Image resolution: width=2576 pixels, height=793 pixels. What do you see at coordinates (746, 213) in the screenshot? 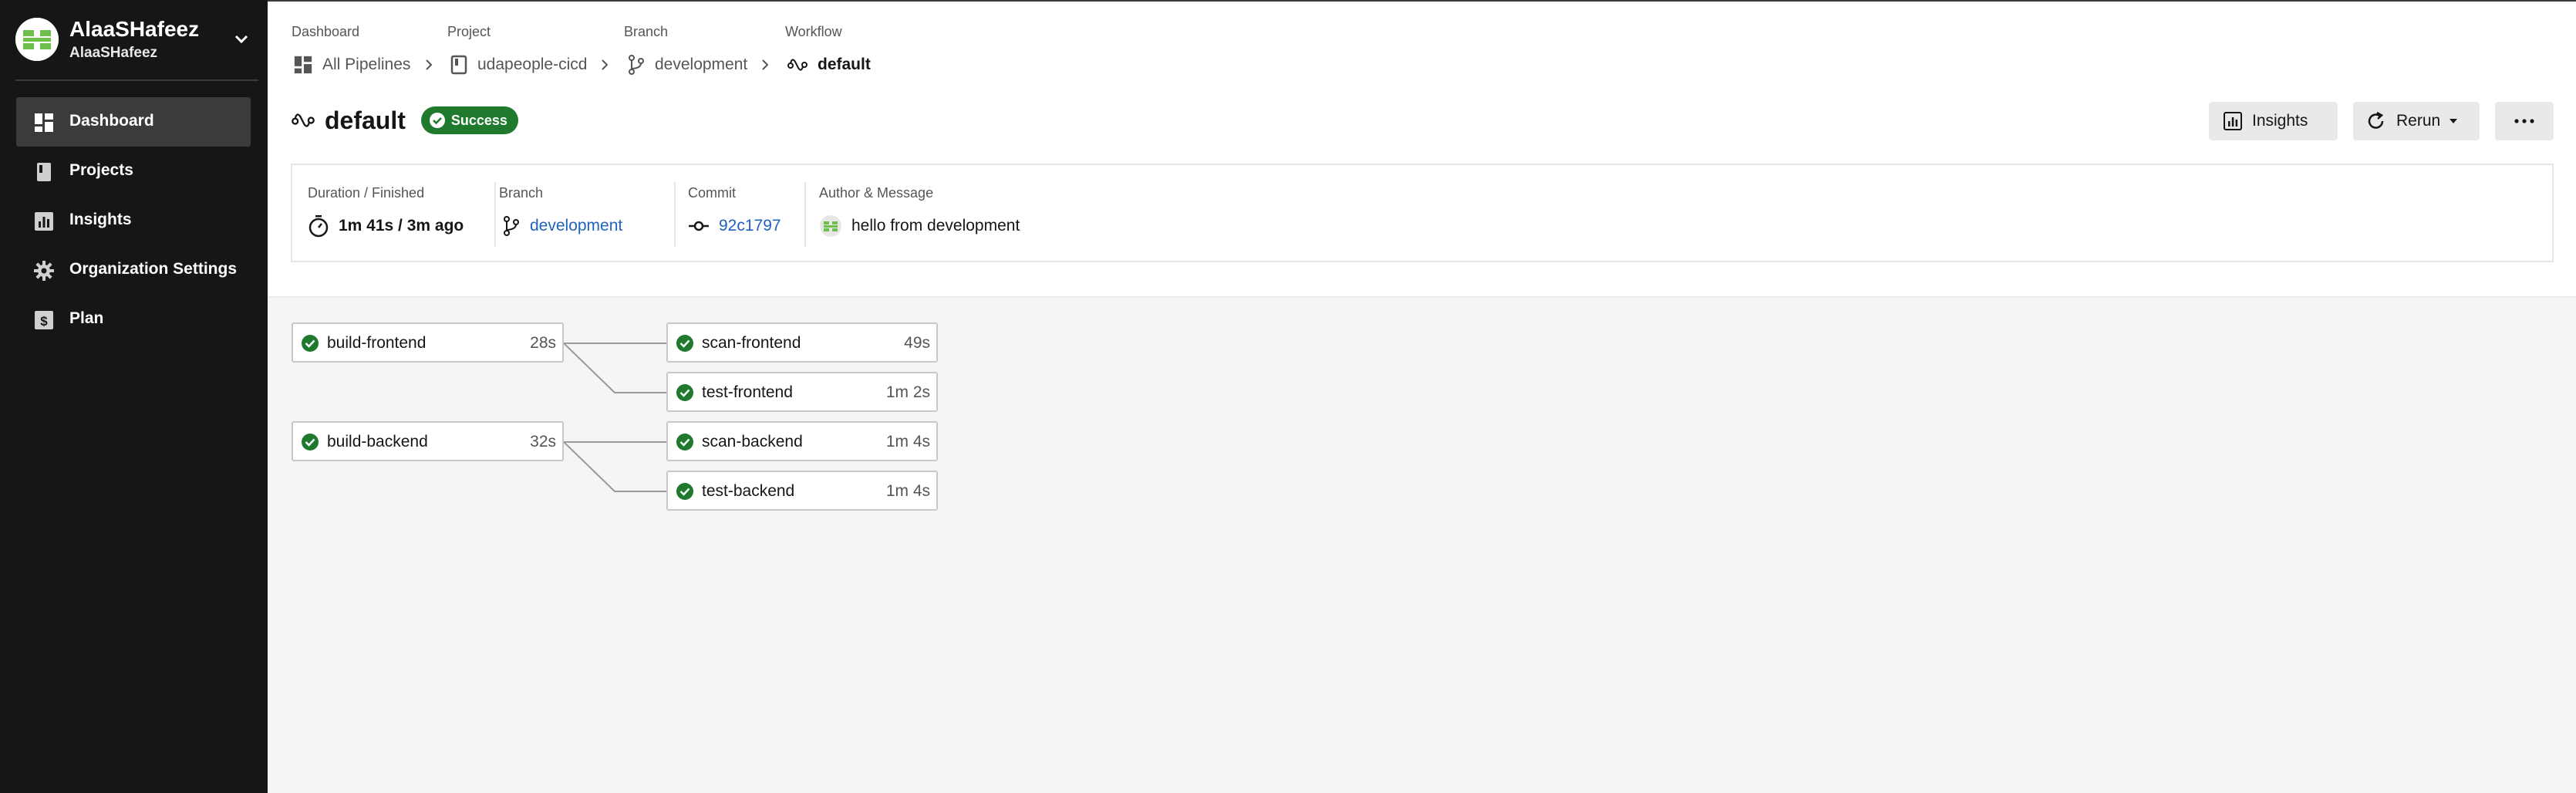
I see `info-commit: Commit 92c1797` at bounding box center [746, 213].